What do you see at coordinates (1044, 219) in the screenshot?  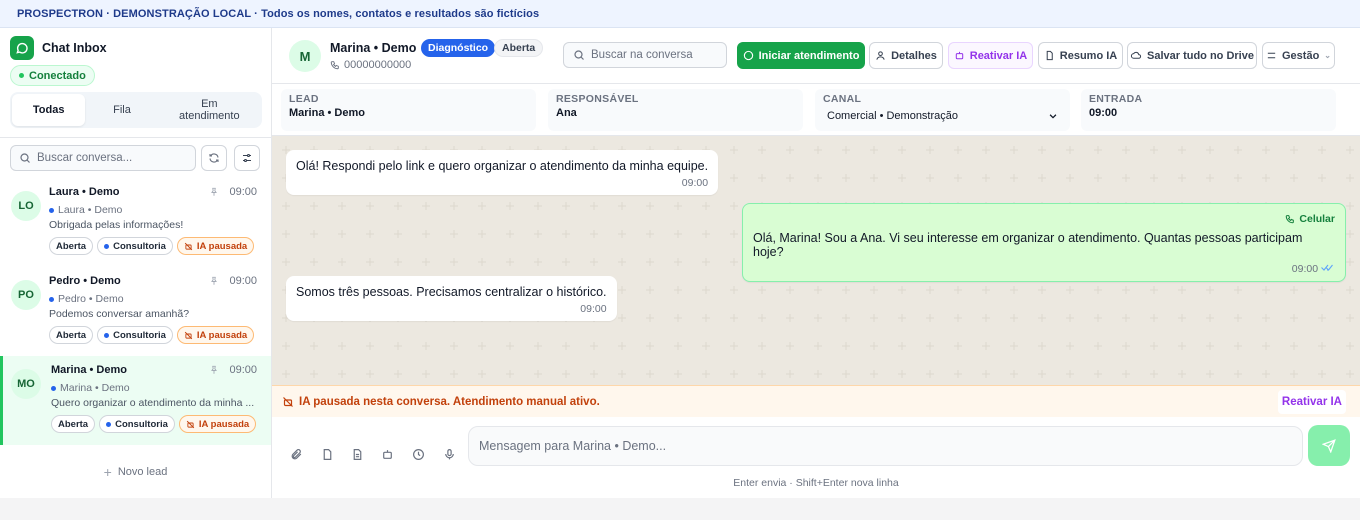 I see `message-source: Celular` at bounding box center [1044, 219].